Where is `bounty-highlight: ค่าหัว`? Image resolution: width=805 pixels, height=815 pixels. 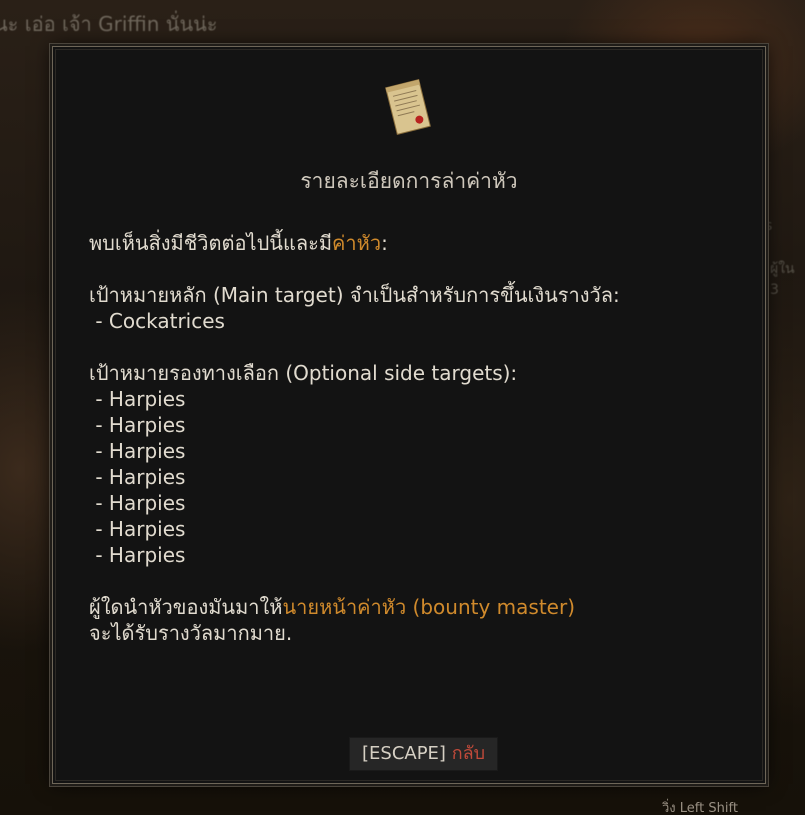
bounty-highlight: ค่าหัว is located at coordinates (357, 243).